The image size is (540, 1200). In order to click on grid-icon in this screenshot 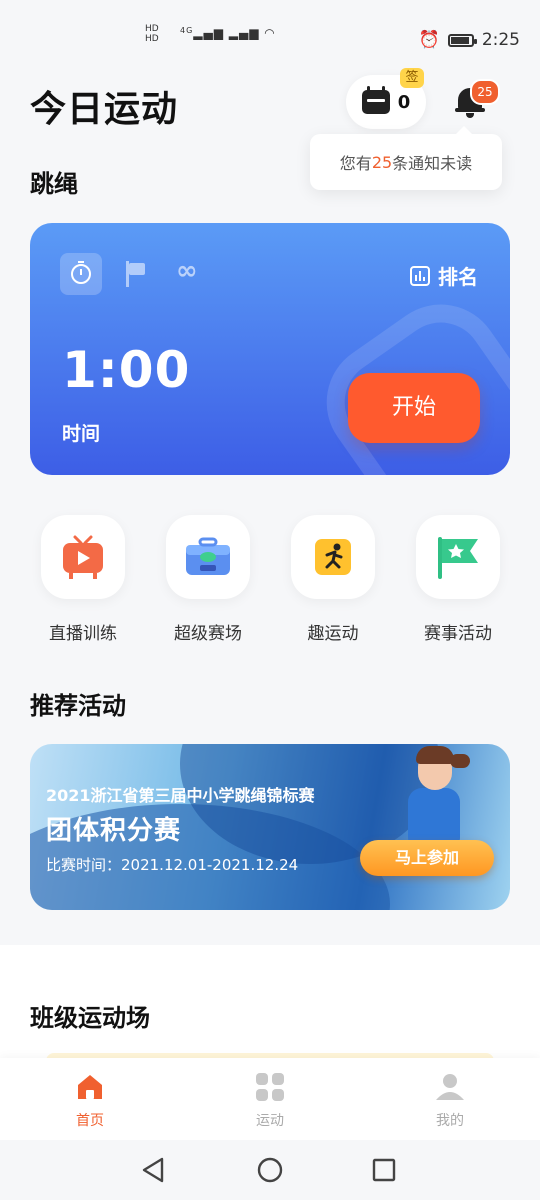, I will do `click(270, 1087)`.